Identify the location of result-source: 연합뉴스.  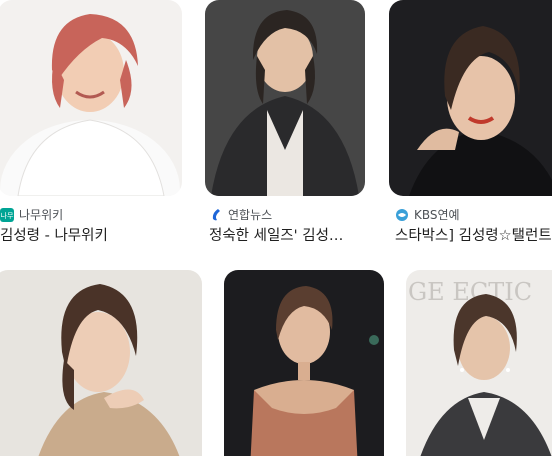
(240, 214).